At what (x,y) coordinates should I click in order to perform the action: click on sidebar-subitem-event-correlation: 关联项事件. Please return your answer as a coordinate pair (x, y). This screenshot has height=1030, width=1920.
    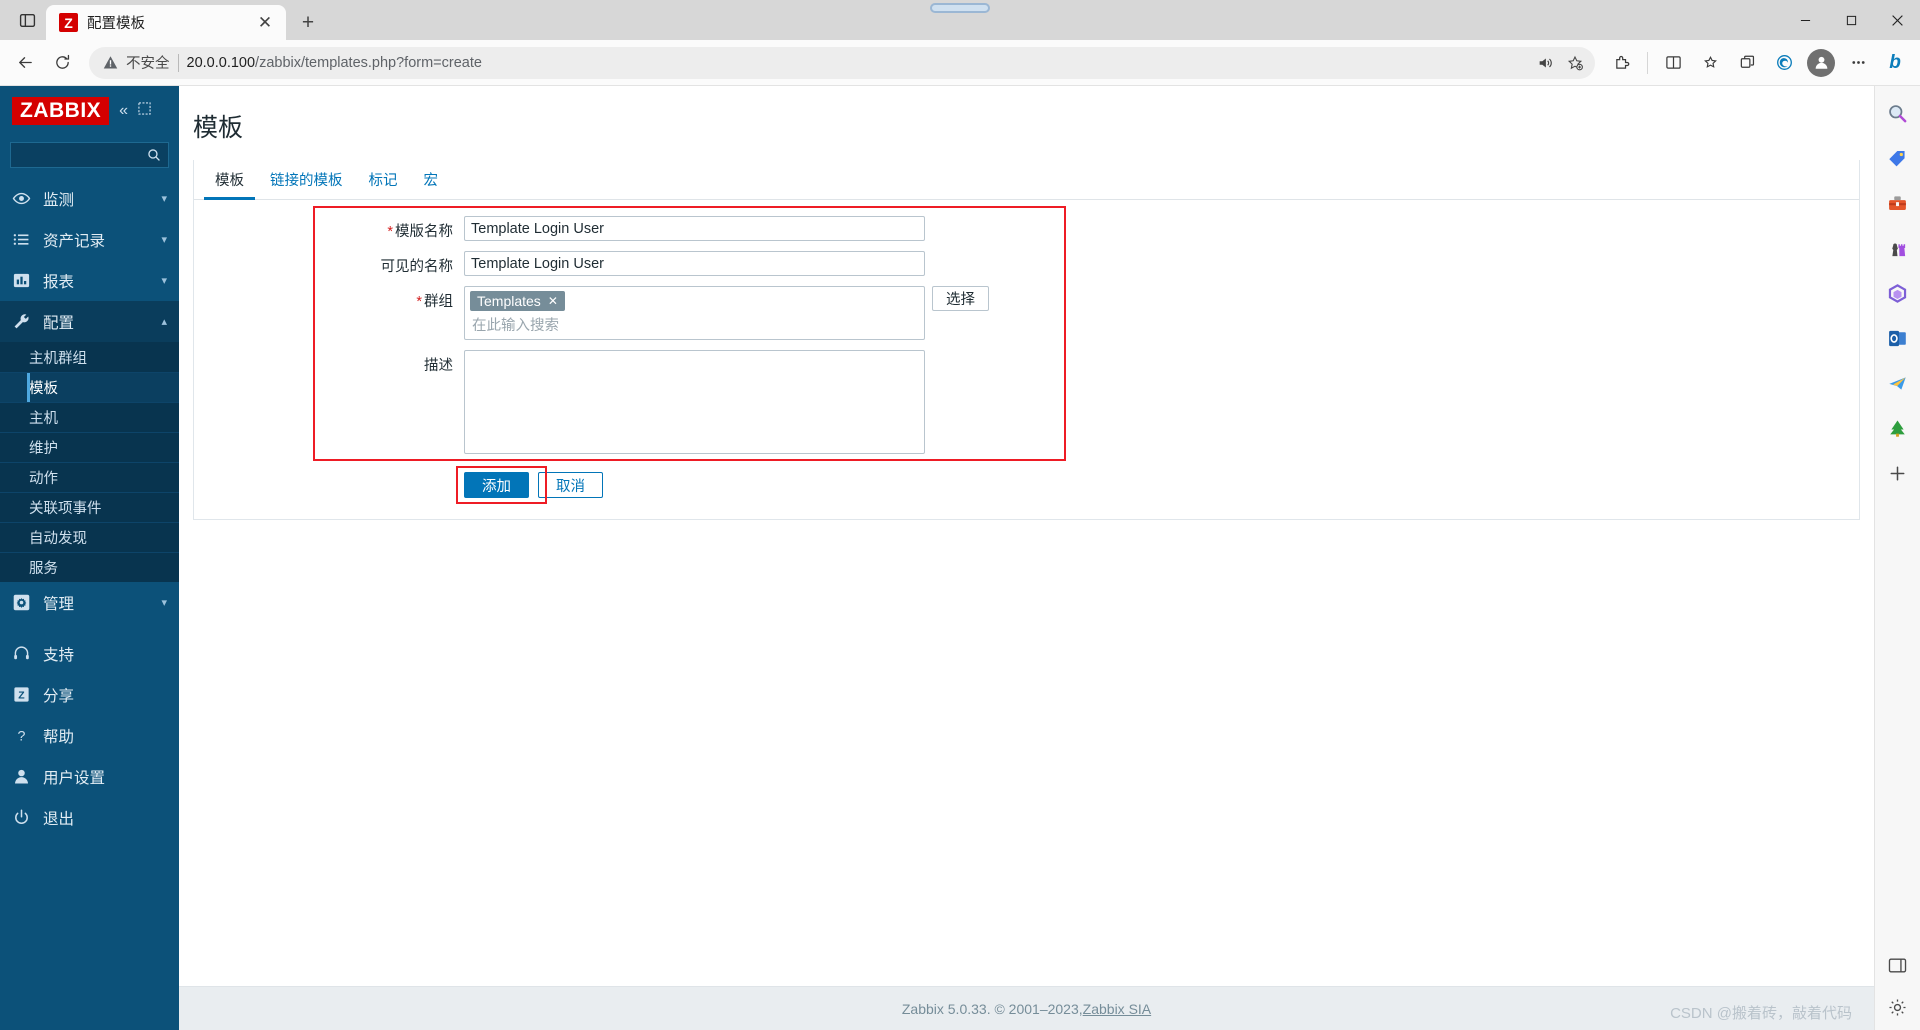
    Looking at the image, I should click on (89, 507).